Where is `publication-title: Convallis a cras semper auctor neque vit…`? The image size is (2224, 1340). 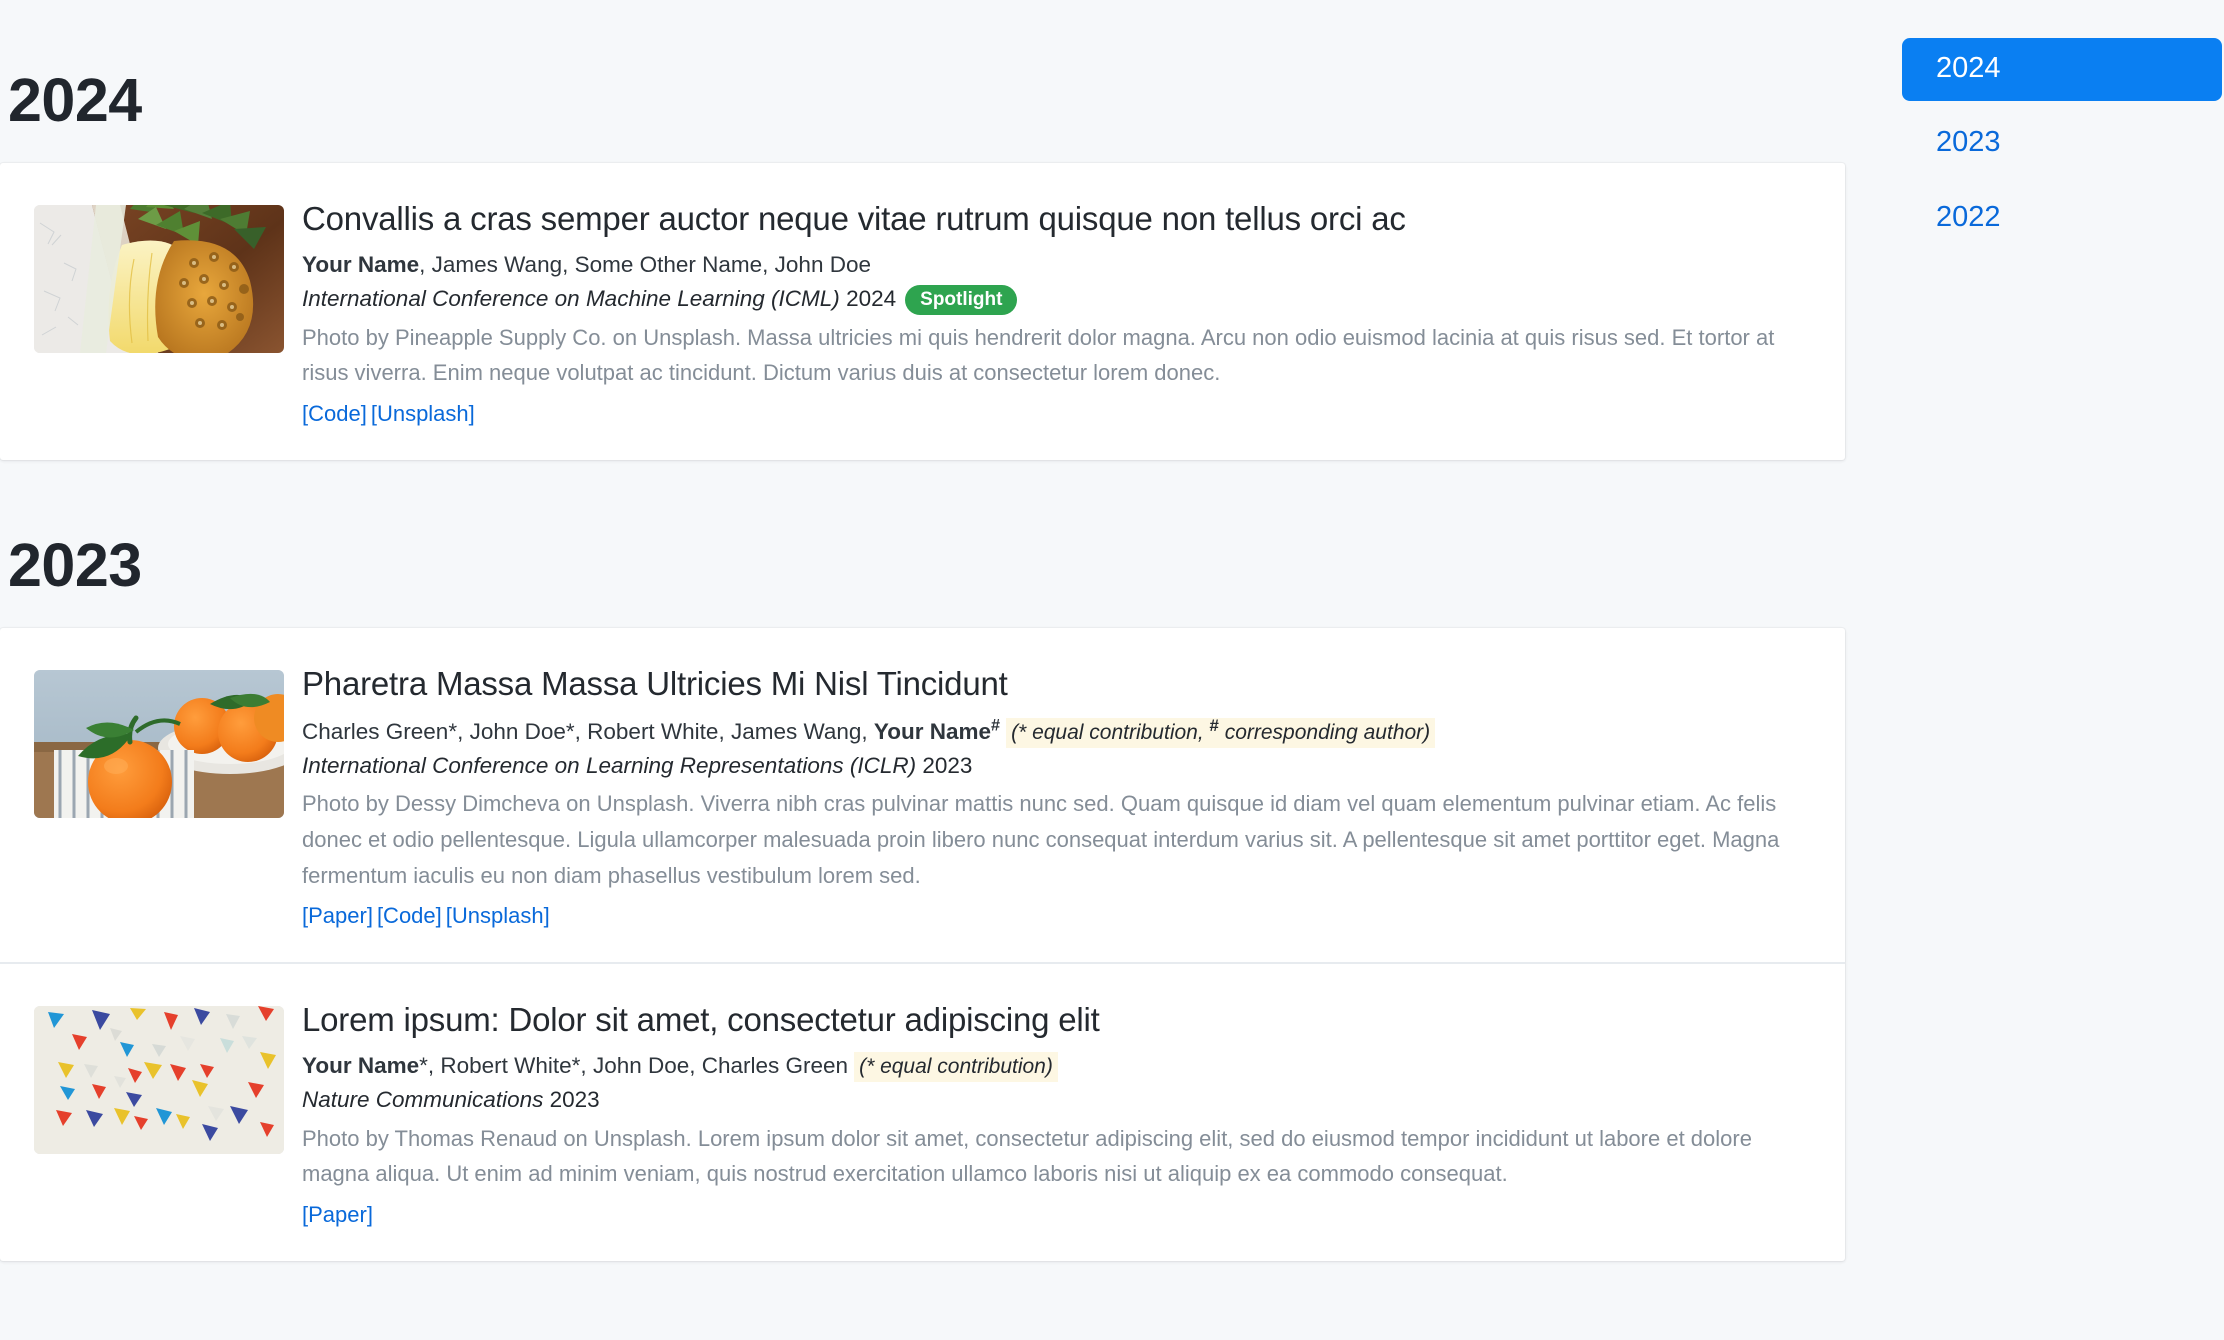
publication-title: Convallis a cras semper auctor neque vit… is located at coordinates (854, 219).